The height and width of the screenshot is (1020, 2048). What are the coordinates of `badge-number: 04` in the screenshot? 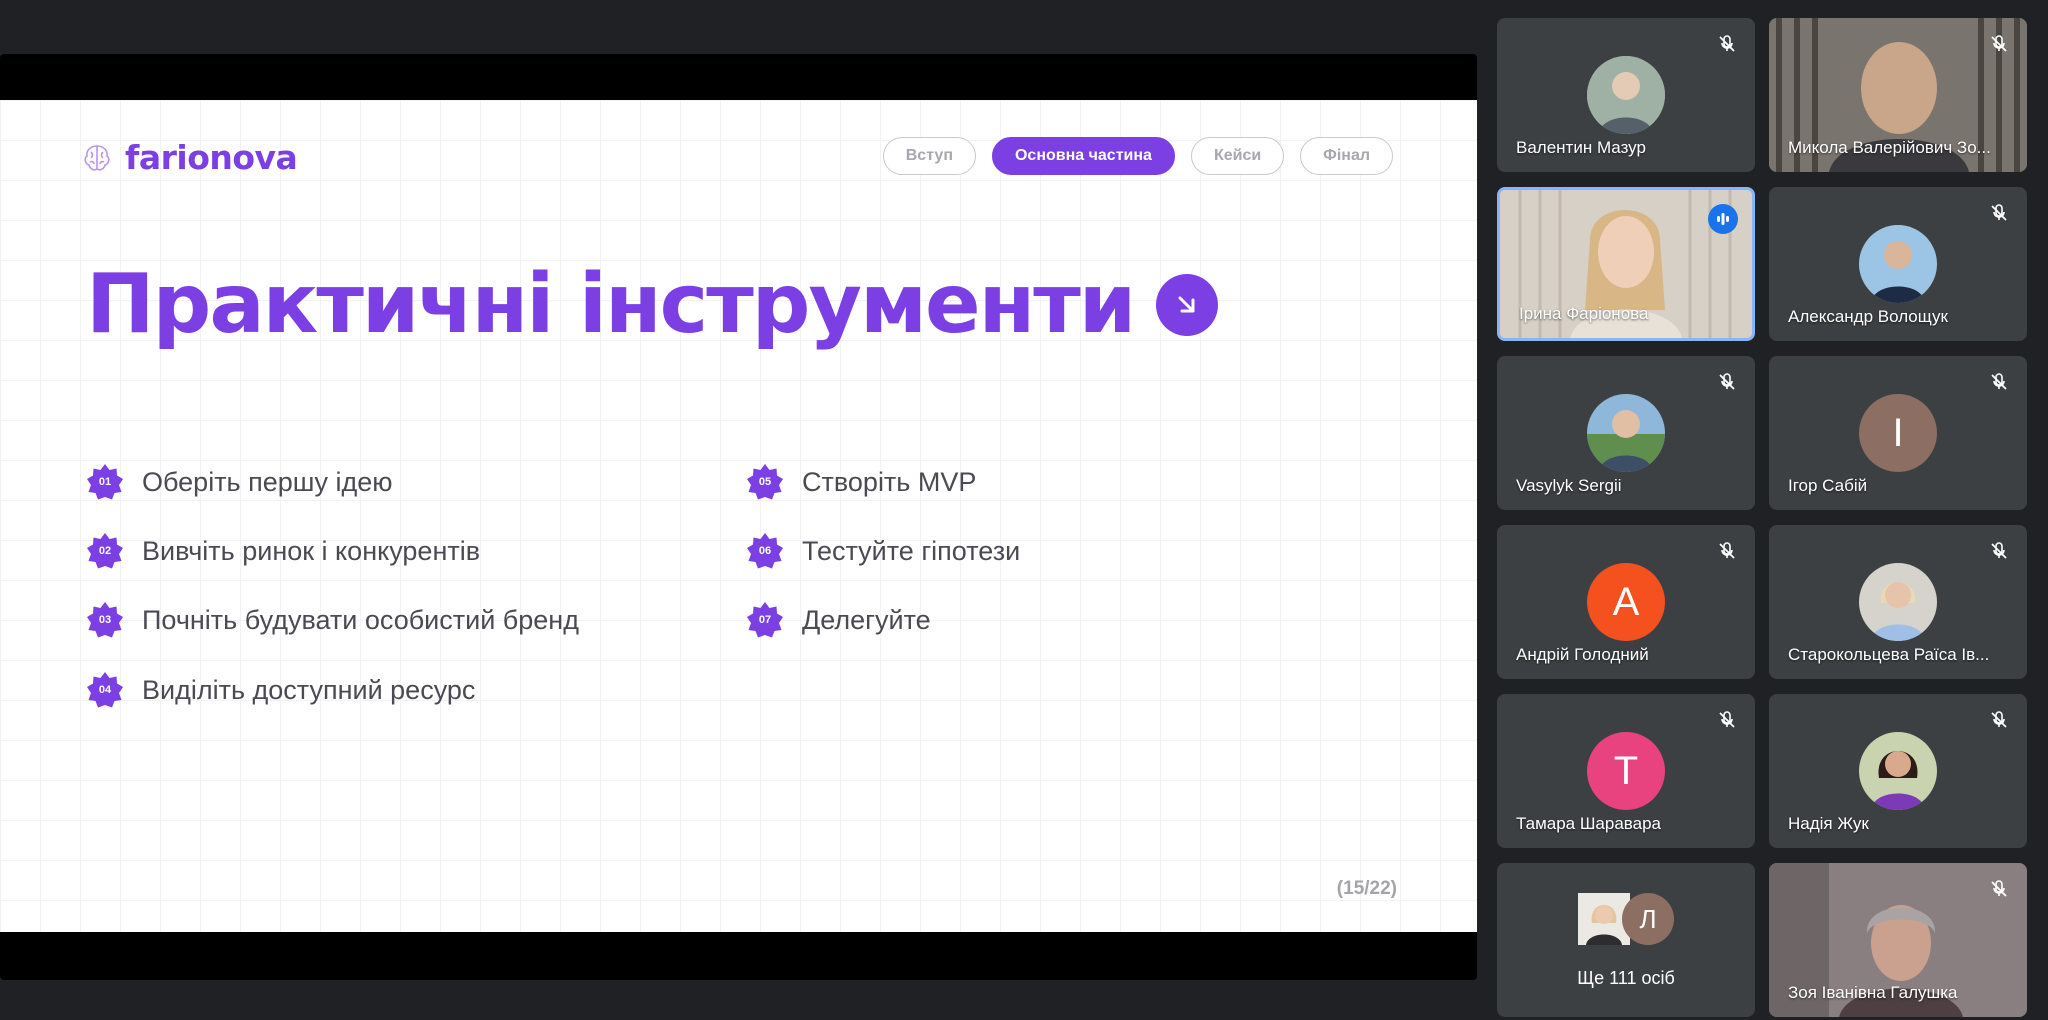 It's located at (105, 690).